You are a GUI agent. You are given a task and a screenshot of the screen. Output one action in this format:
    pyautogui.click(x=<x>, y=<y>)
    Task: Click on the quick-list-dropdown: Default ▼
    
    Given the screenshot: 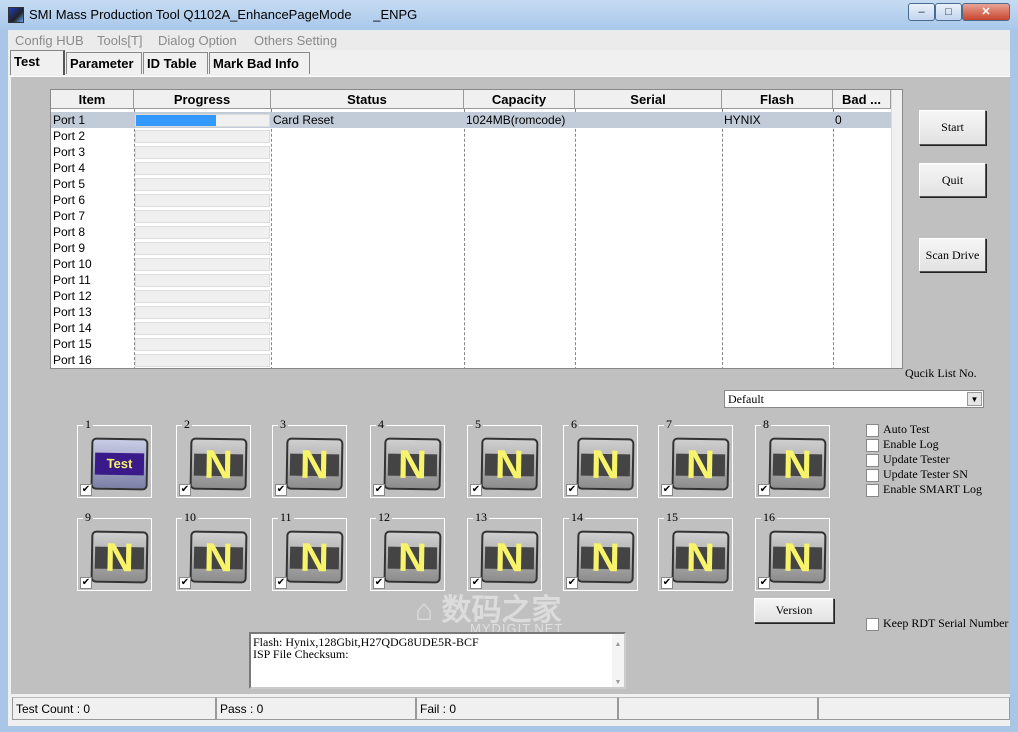 What is the action you would take?
    pyautogui.click(x=854, y=399)
    